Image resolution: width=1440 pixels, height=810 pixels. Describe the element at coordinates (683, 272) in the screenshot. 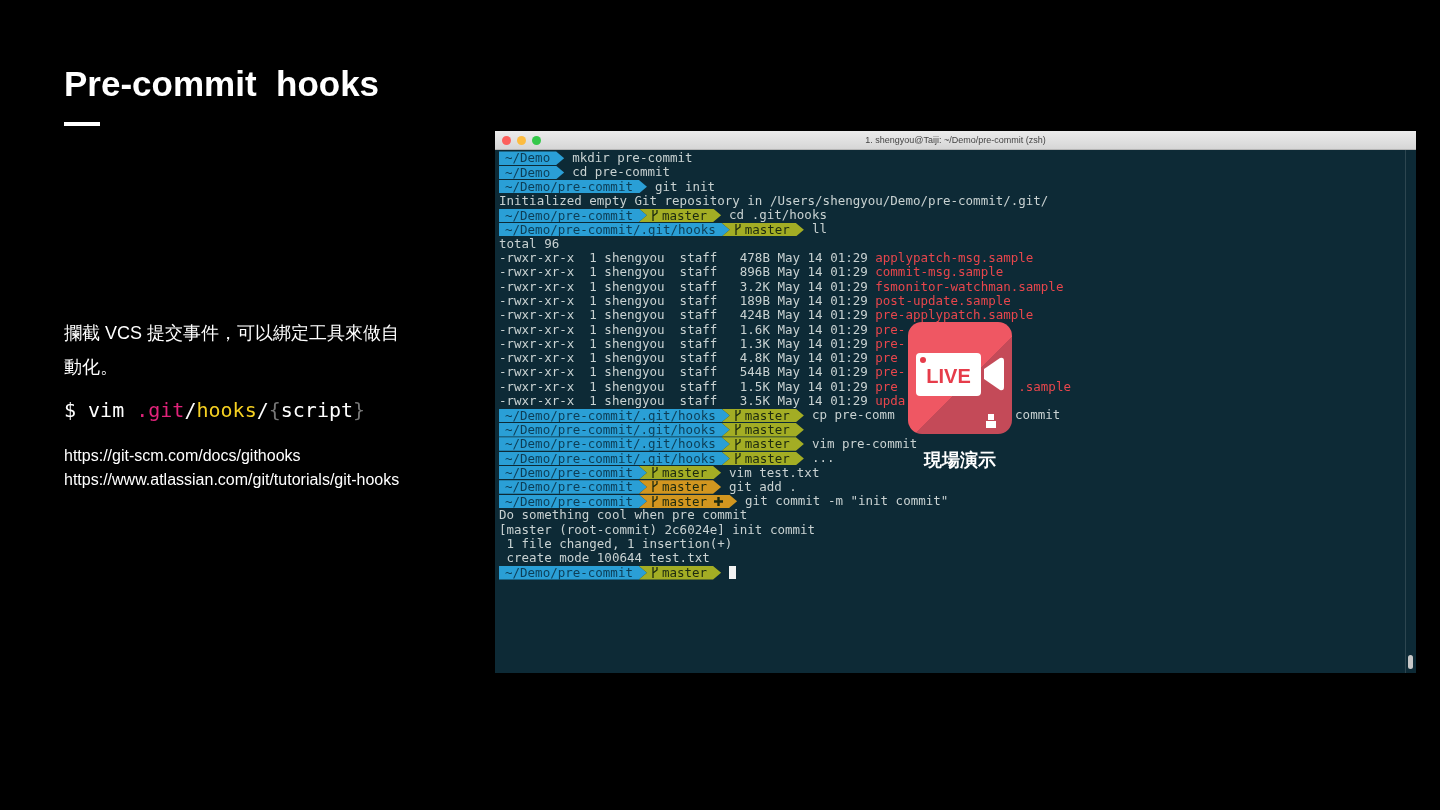

I see `file-info: -rwxr-xr-x 1 shengyou staff 896B May 14 01:29` at that location.